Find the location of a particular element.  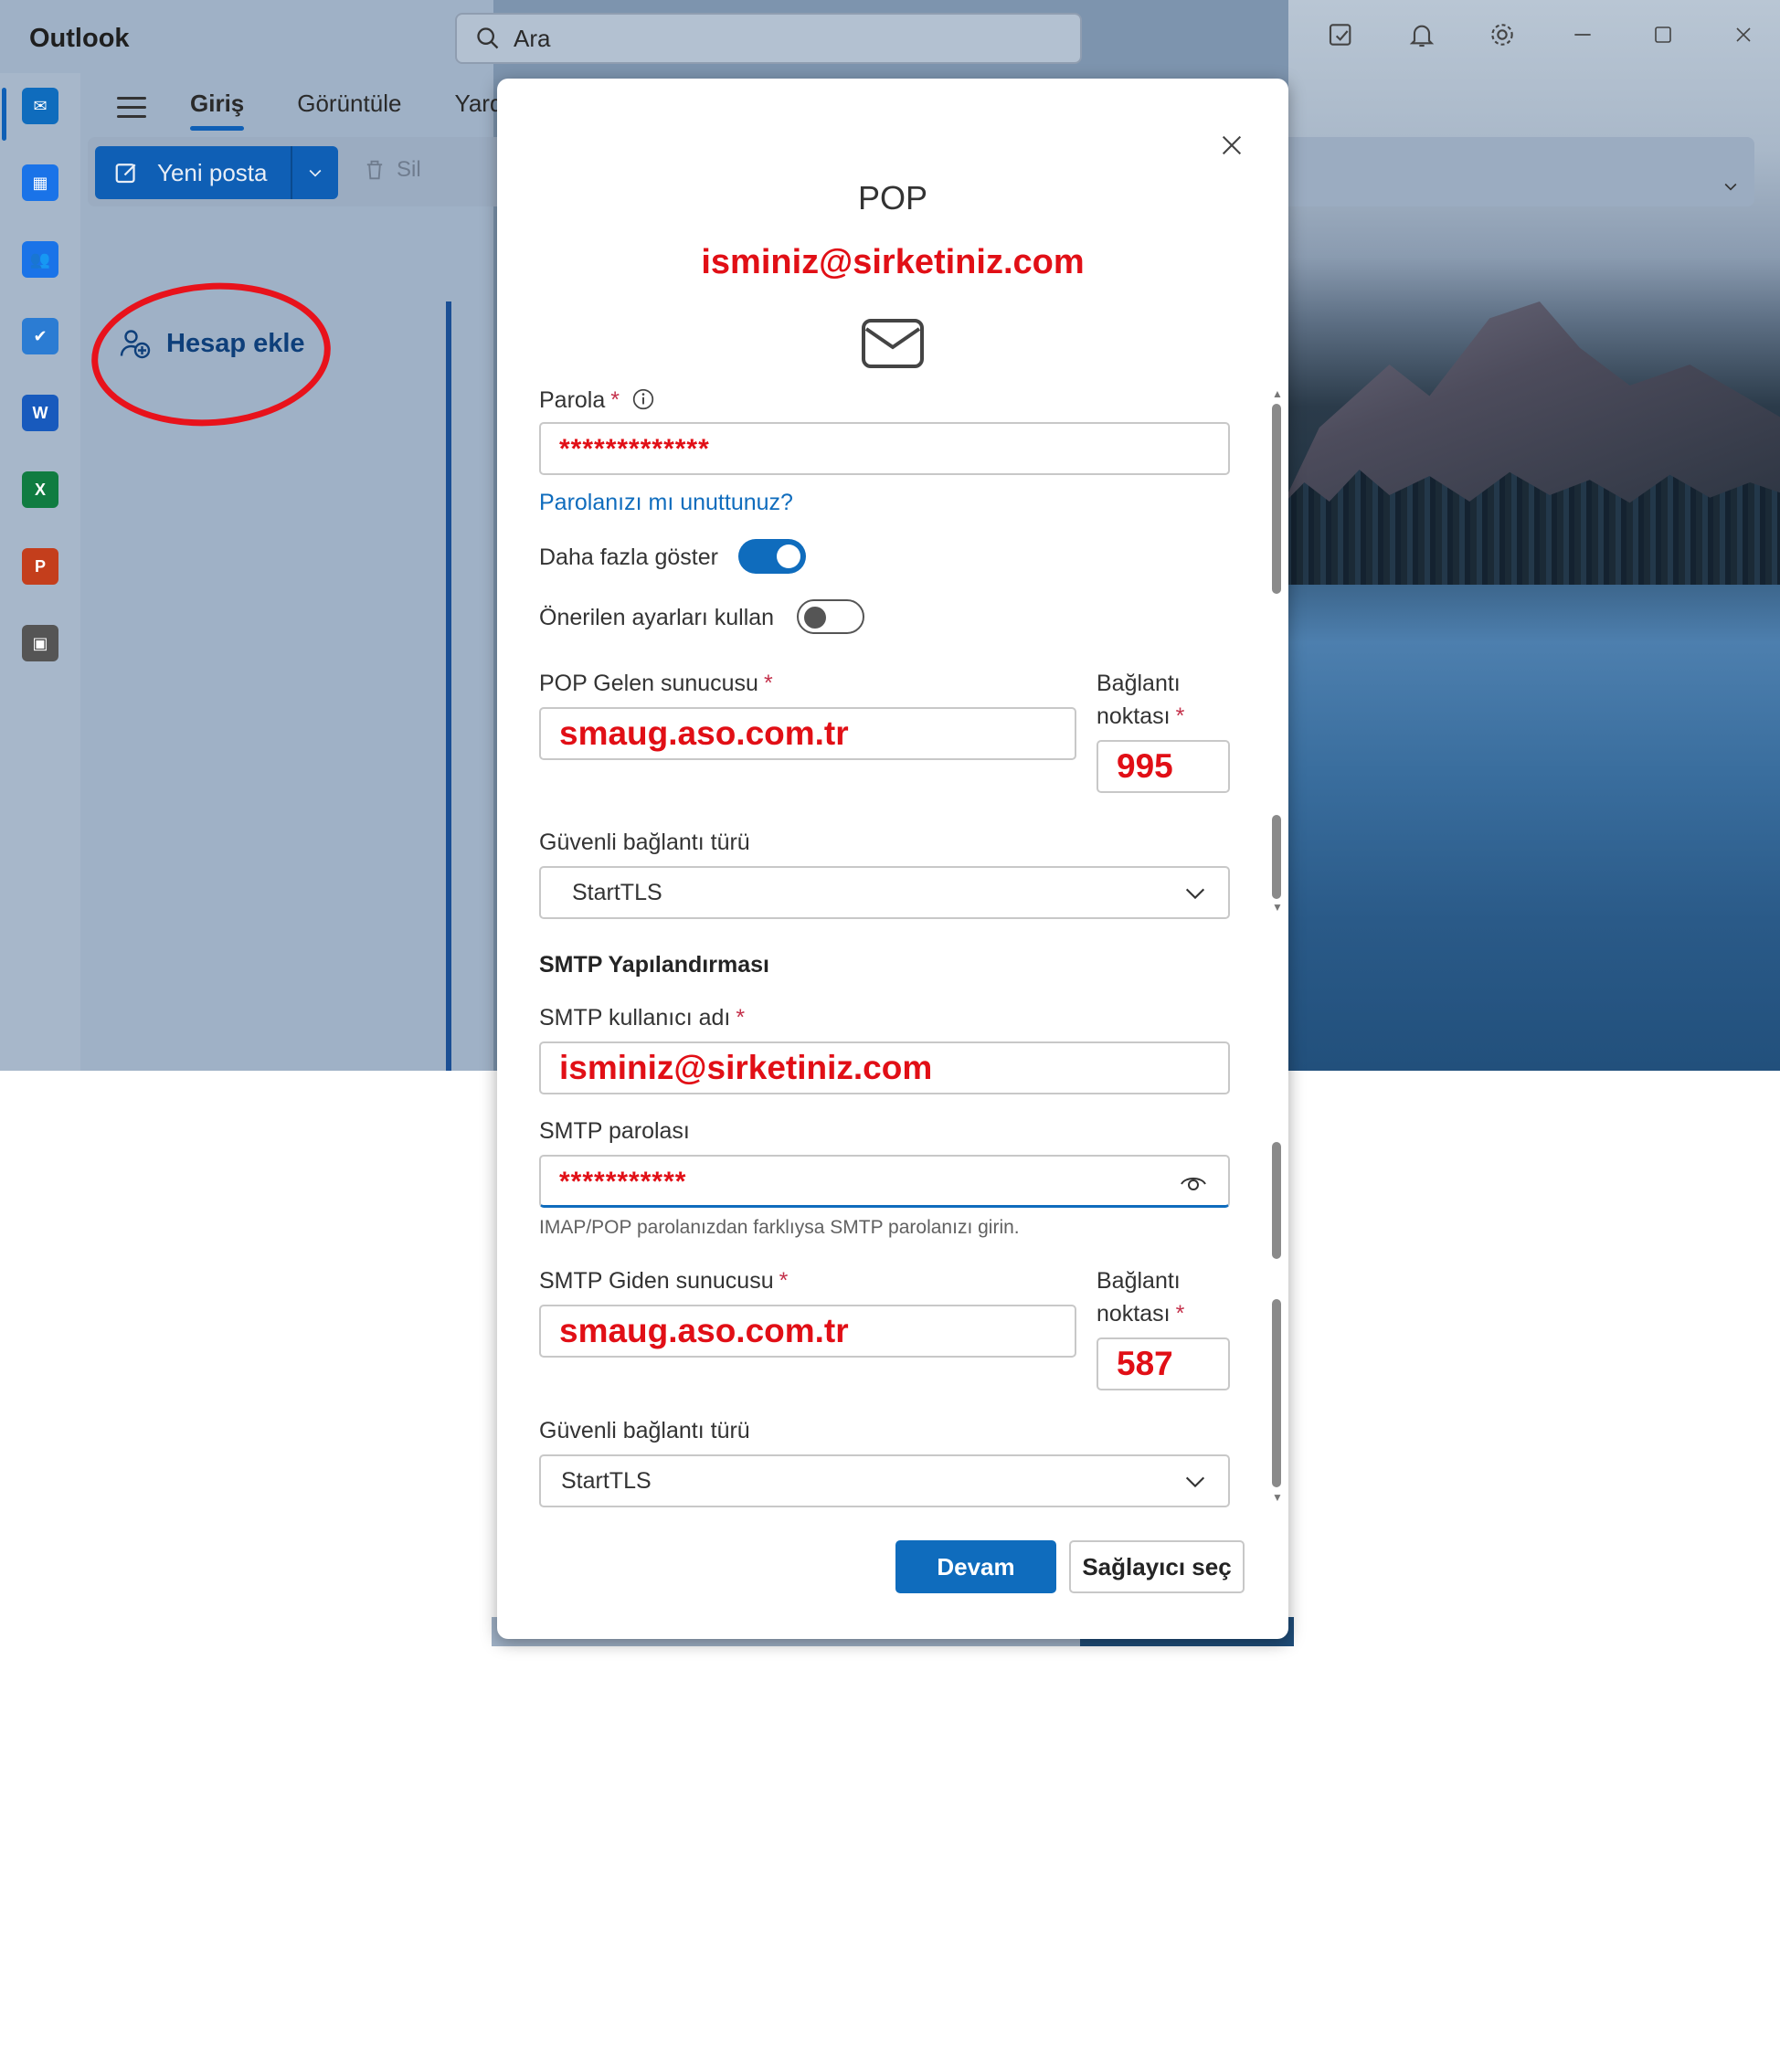

smtp-password-value: *********** is located at coordinates (623, 1181).